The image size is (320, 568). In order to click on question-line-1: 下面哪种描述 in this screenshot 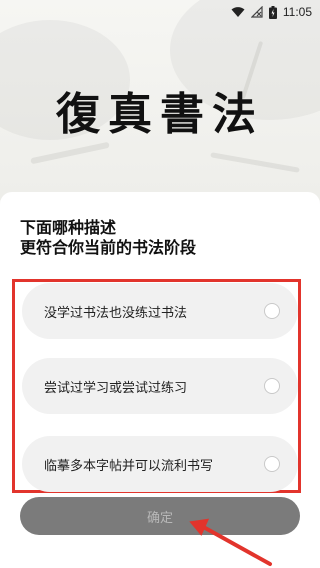, I will do `click(68, 227)`.